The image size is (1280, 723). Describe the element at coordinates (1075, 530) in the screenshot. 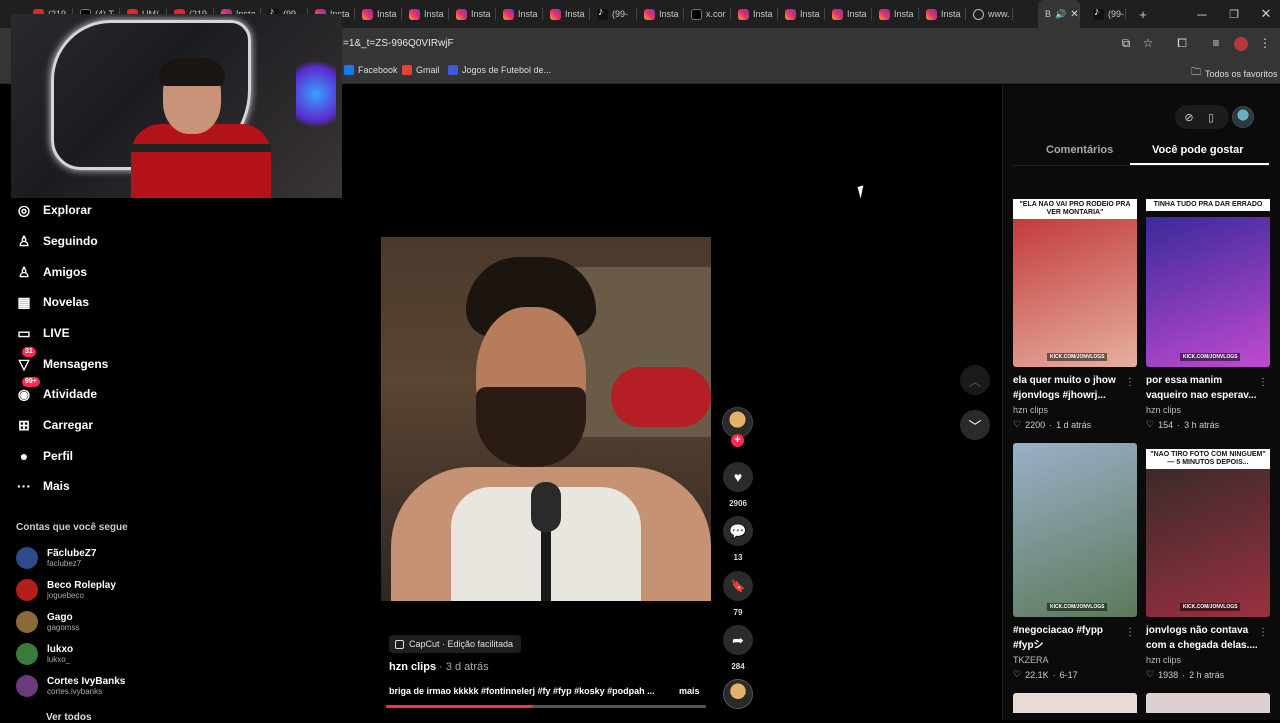

I see `video-thumbnail: KICK.COM/JONVLOGS` at that location.